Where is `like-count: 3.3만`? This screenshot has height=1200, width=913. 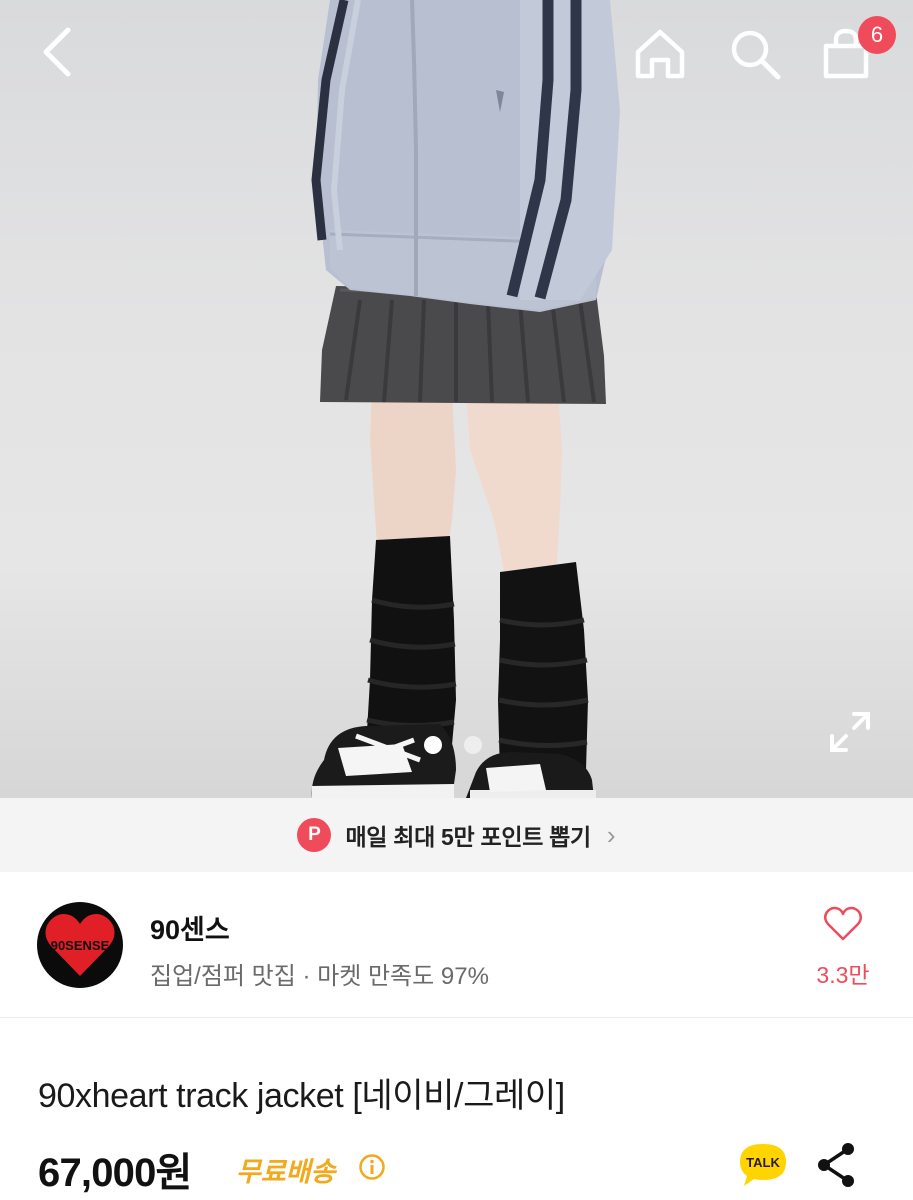
like-count: 3.3만 is located at coordinates (843, 975).